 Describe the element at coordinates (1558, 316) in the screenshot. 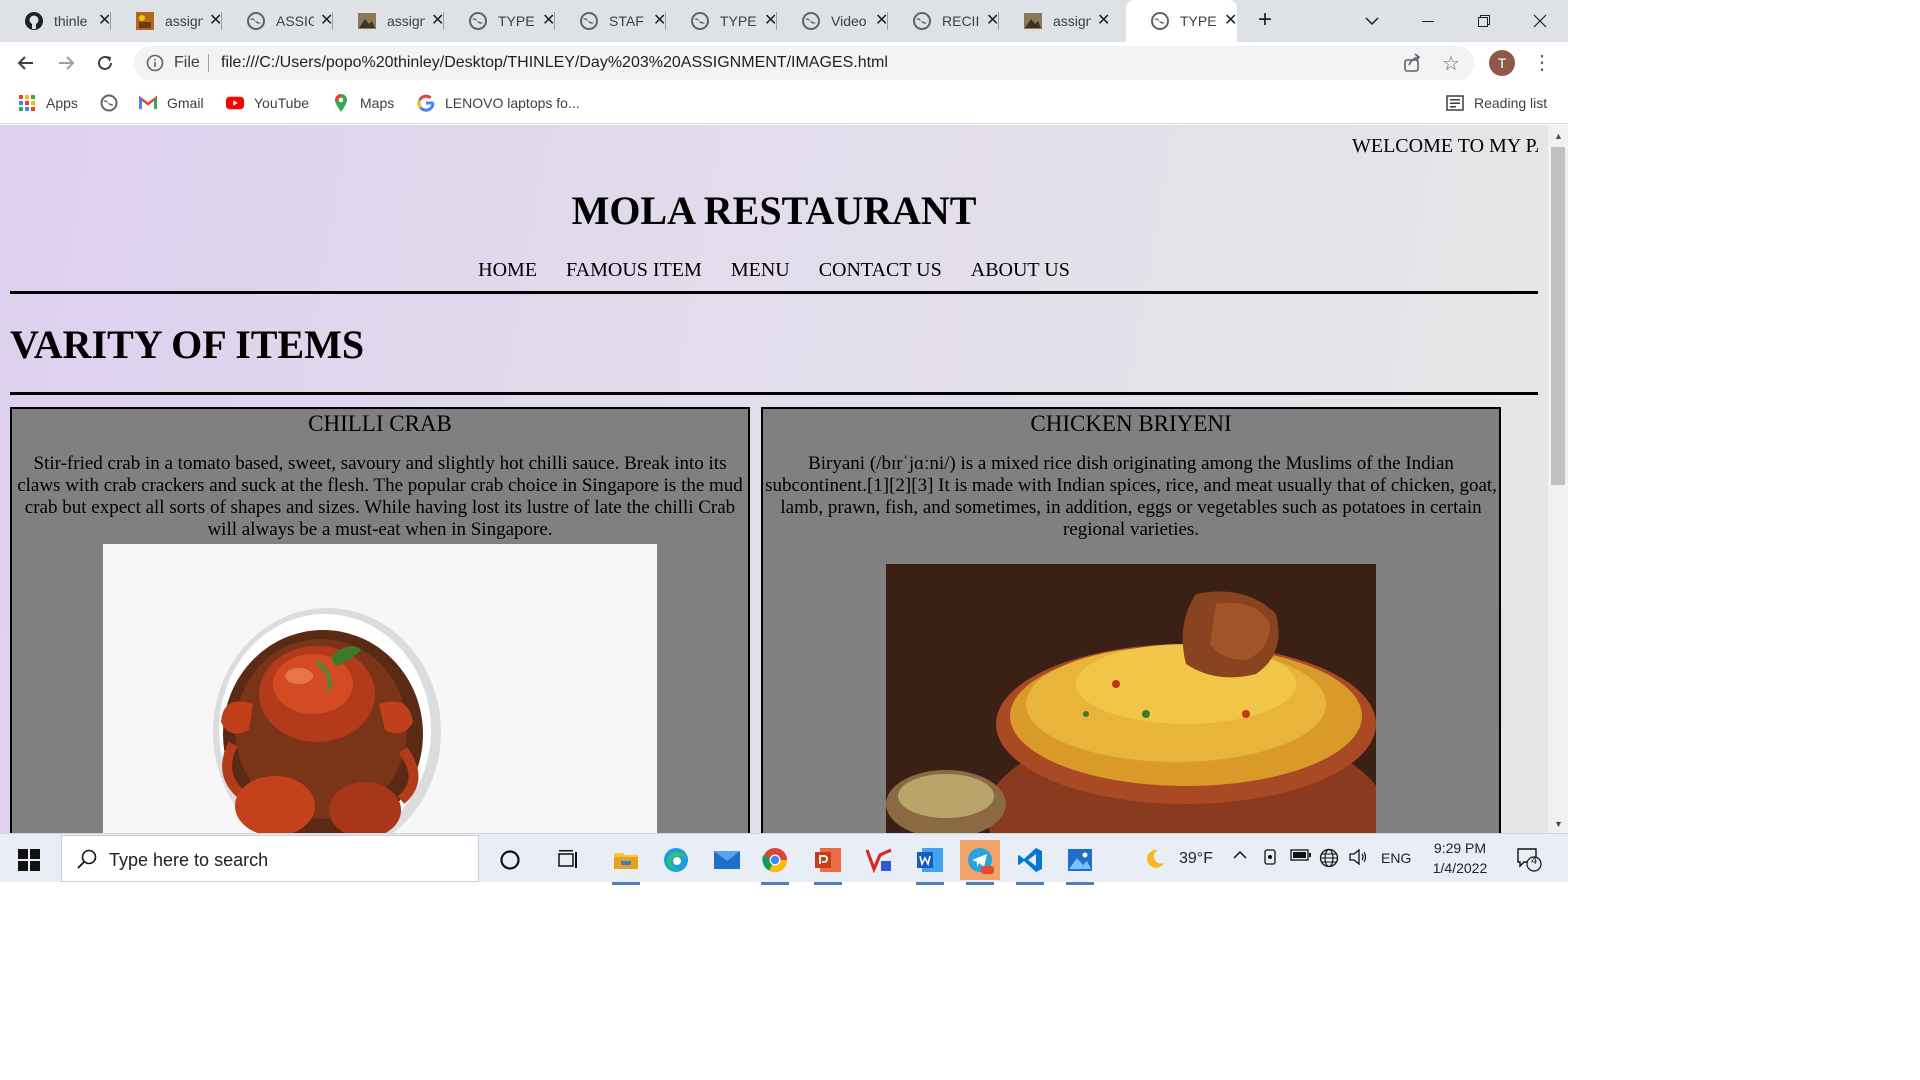

I see `scroll-thumb` at that location.